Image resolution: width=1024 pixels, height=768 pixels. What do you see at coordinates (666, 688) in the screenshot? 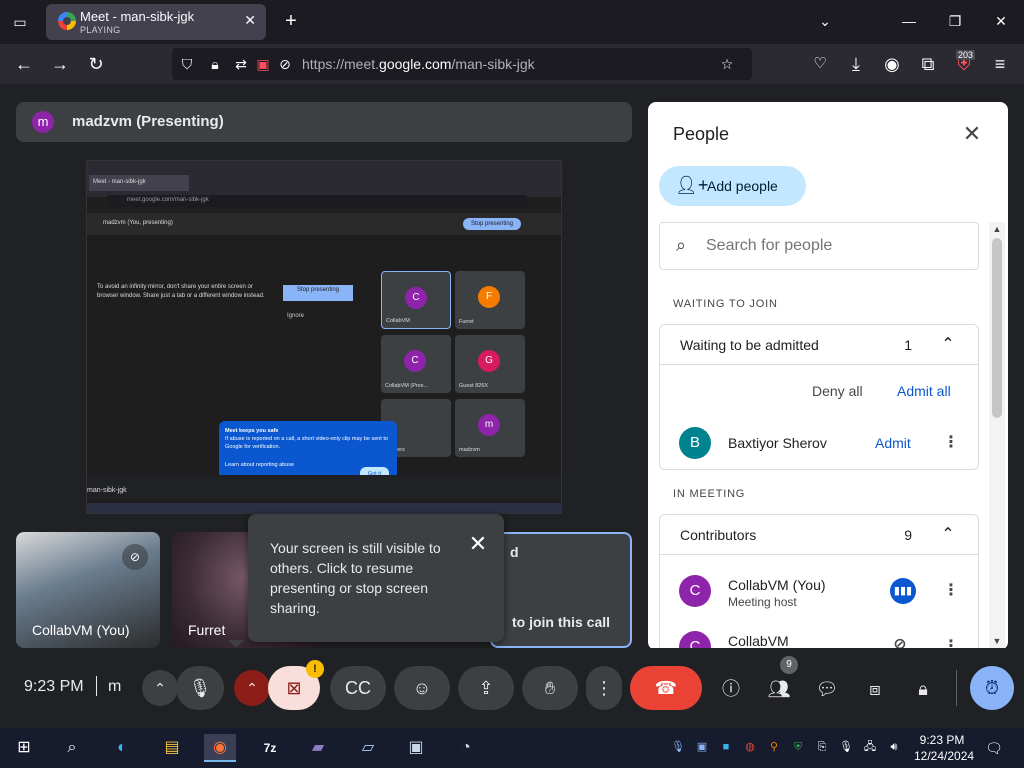
I see `leave-call-button: ☎︎` at bounding box center [666, 688].